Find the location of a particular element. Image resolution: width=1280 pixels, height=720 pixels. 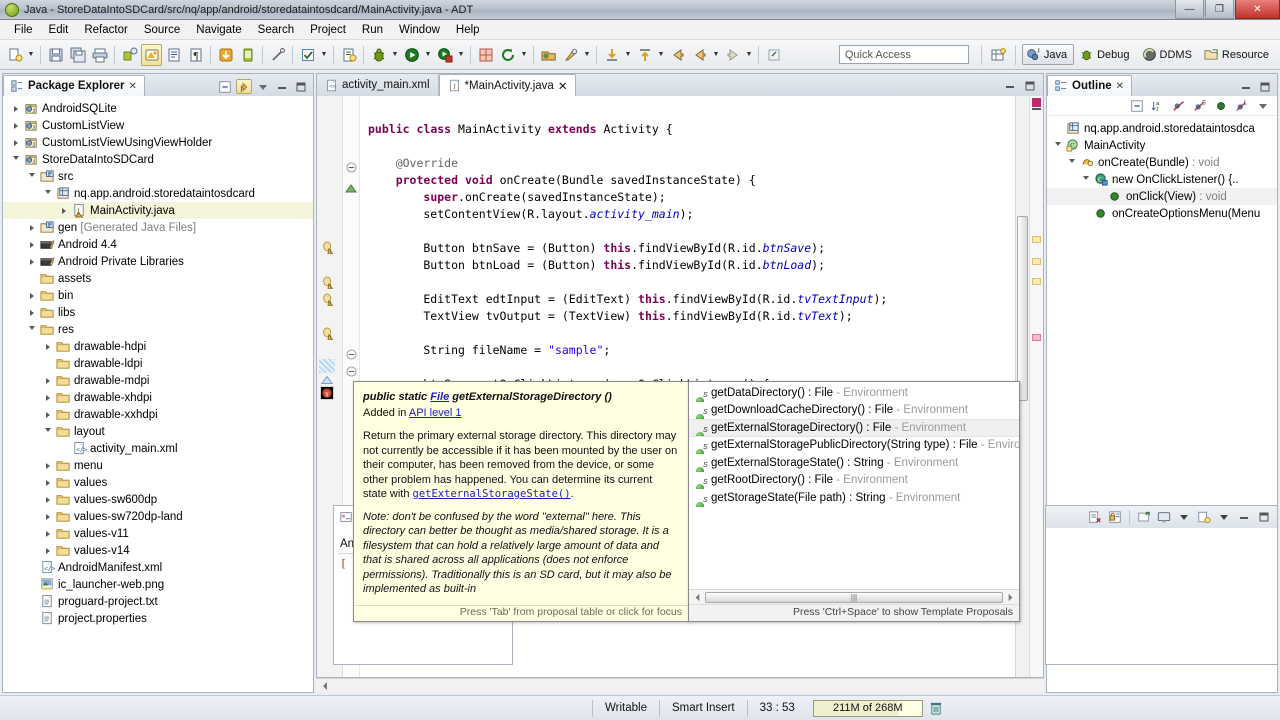

tree-item-androidmanifest-xml: </> AndroidManifest.xml is located at coordinates (158, 567).